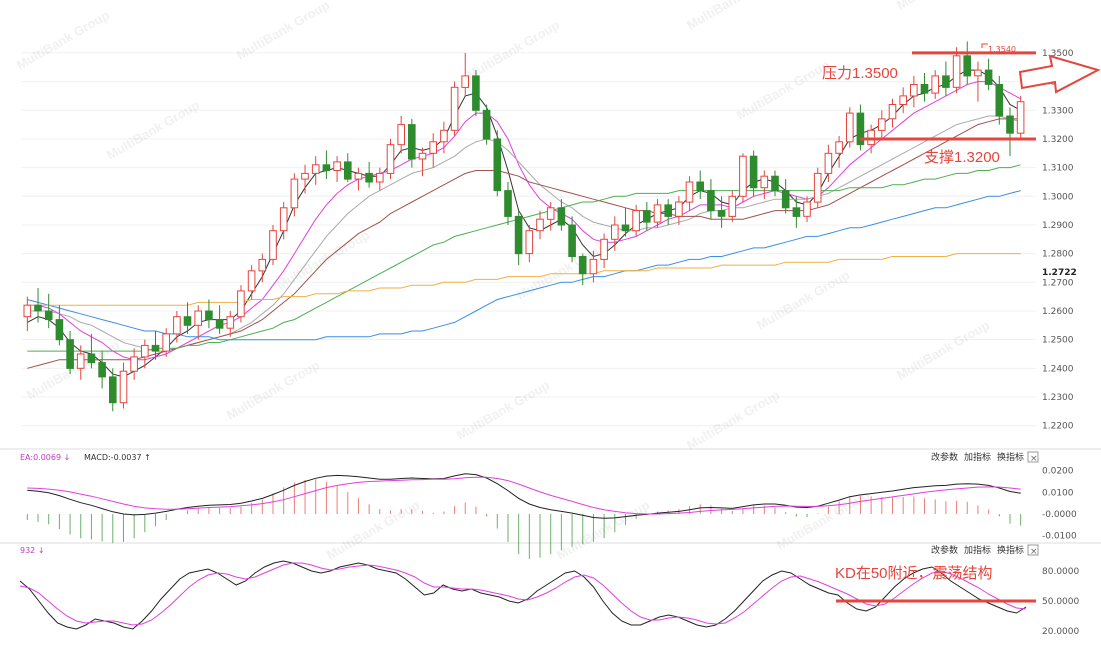 This screenshot has height=647, width=1101. I want to click on macd-add-indicator-button: 加指标, so click(977, 457).